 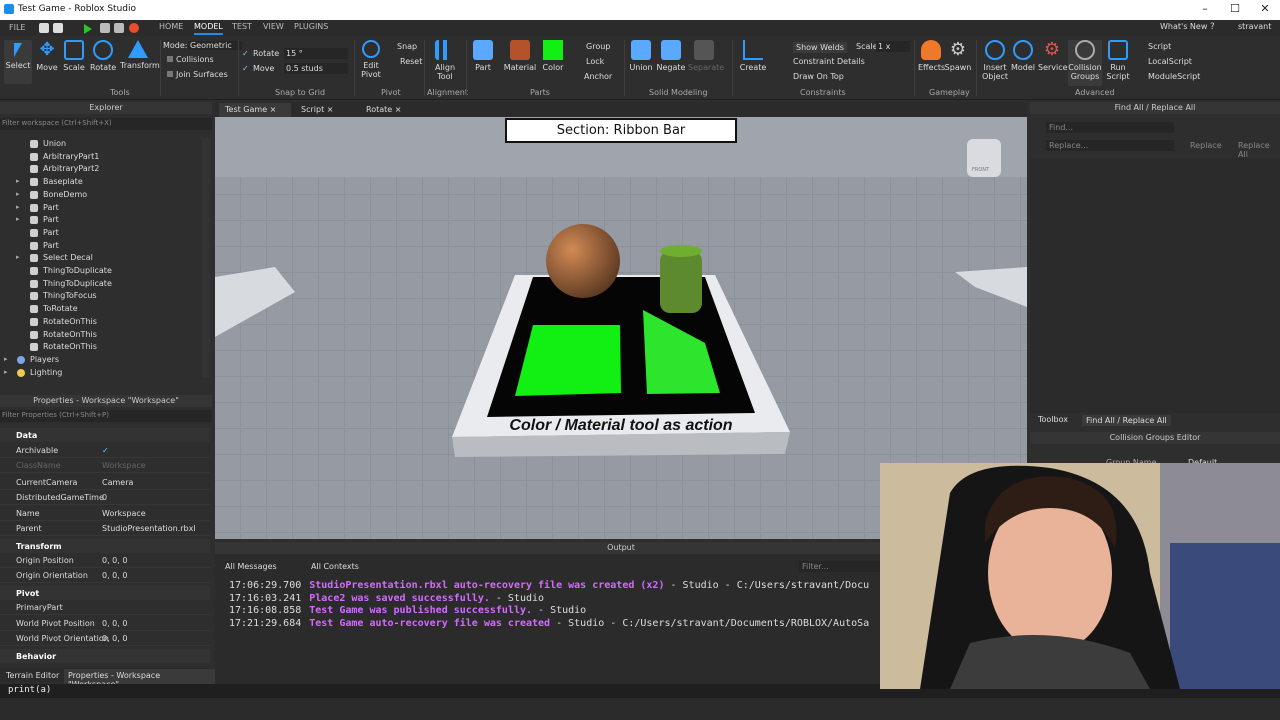 What do you see at coordinates (273, 26) in the screenshot?
I see `tab-view: VIEW` at bounding box center [273, 26].